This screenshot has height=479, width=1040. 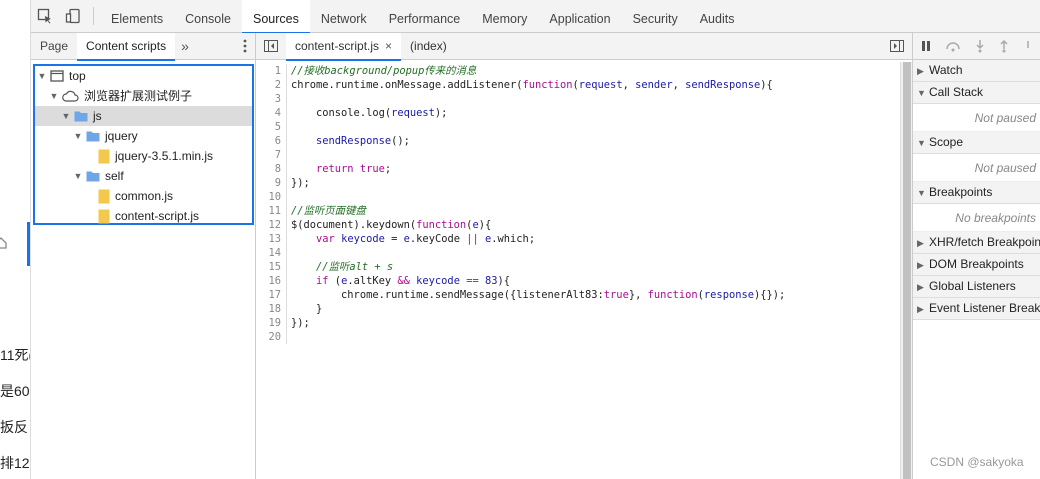 I want to click on tree-node-jquery-file: jquery-3.5.1.min.js, so click(x=143, y=156).